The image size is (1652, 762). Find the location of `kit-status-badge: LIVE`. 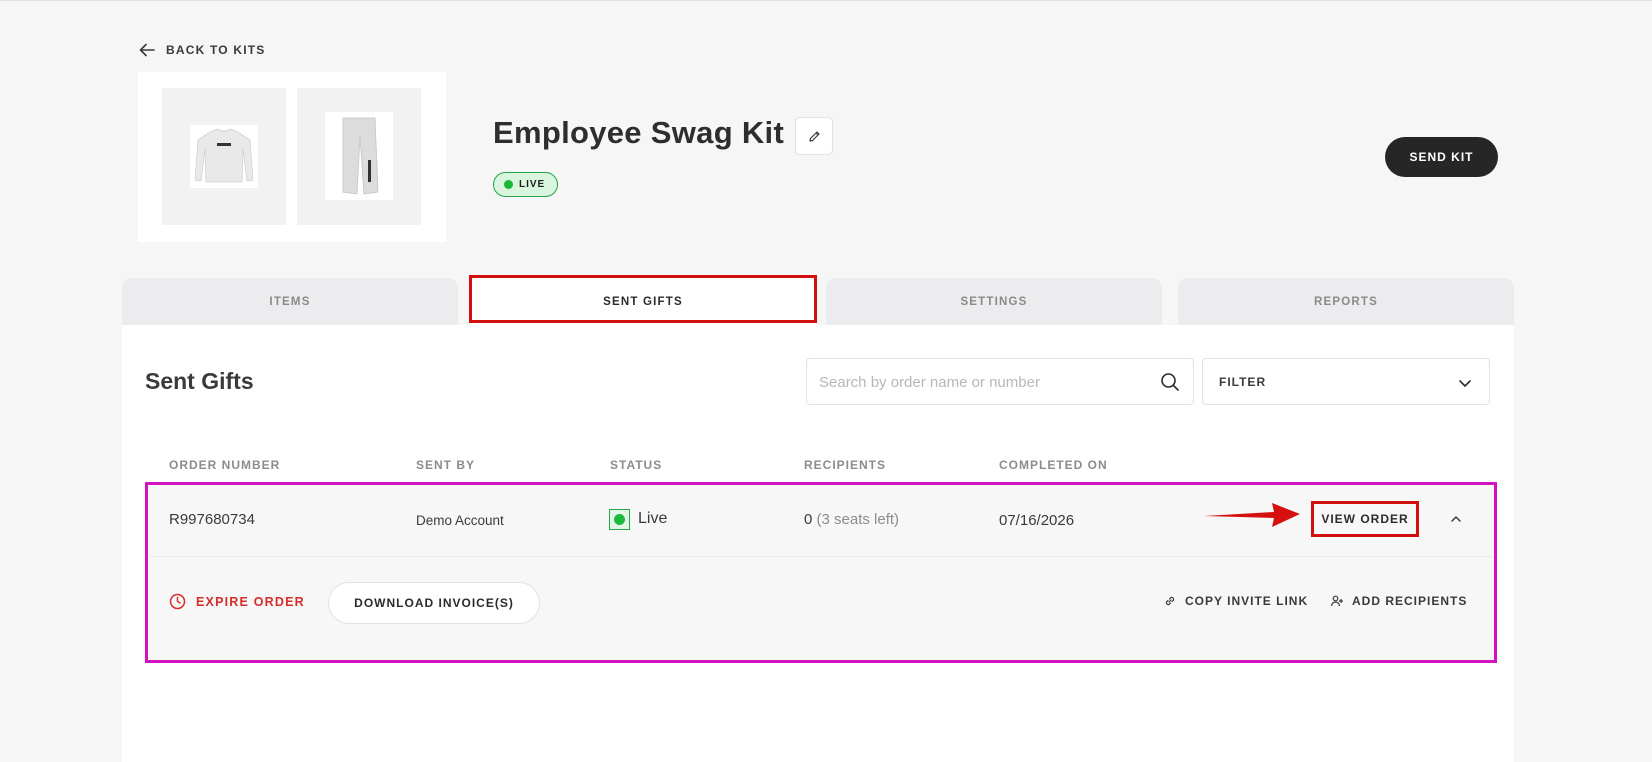

kit-status-badge: LIVE is located at coordinates (526, 184).